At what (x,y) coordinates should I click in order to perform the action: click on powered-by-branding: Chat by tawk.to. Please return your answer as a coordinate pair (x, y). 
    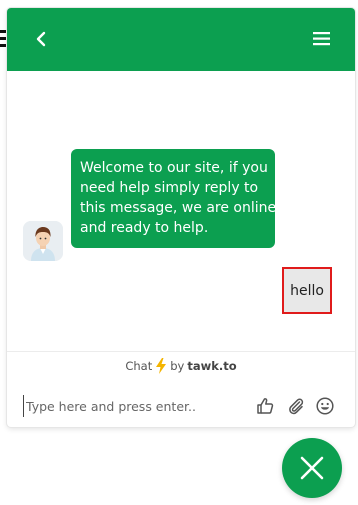
    Looking at the image, I should click on (181, 365).